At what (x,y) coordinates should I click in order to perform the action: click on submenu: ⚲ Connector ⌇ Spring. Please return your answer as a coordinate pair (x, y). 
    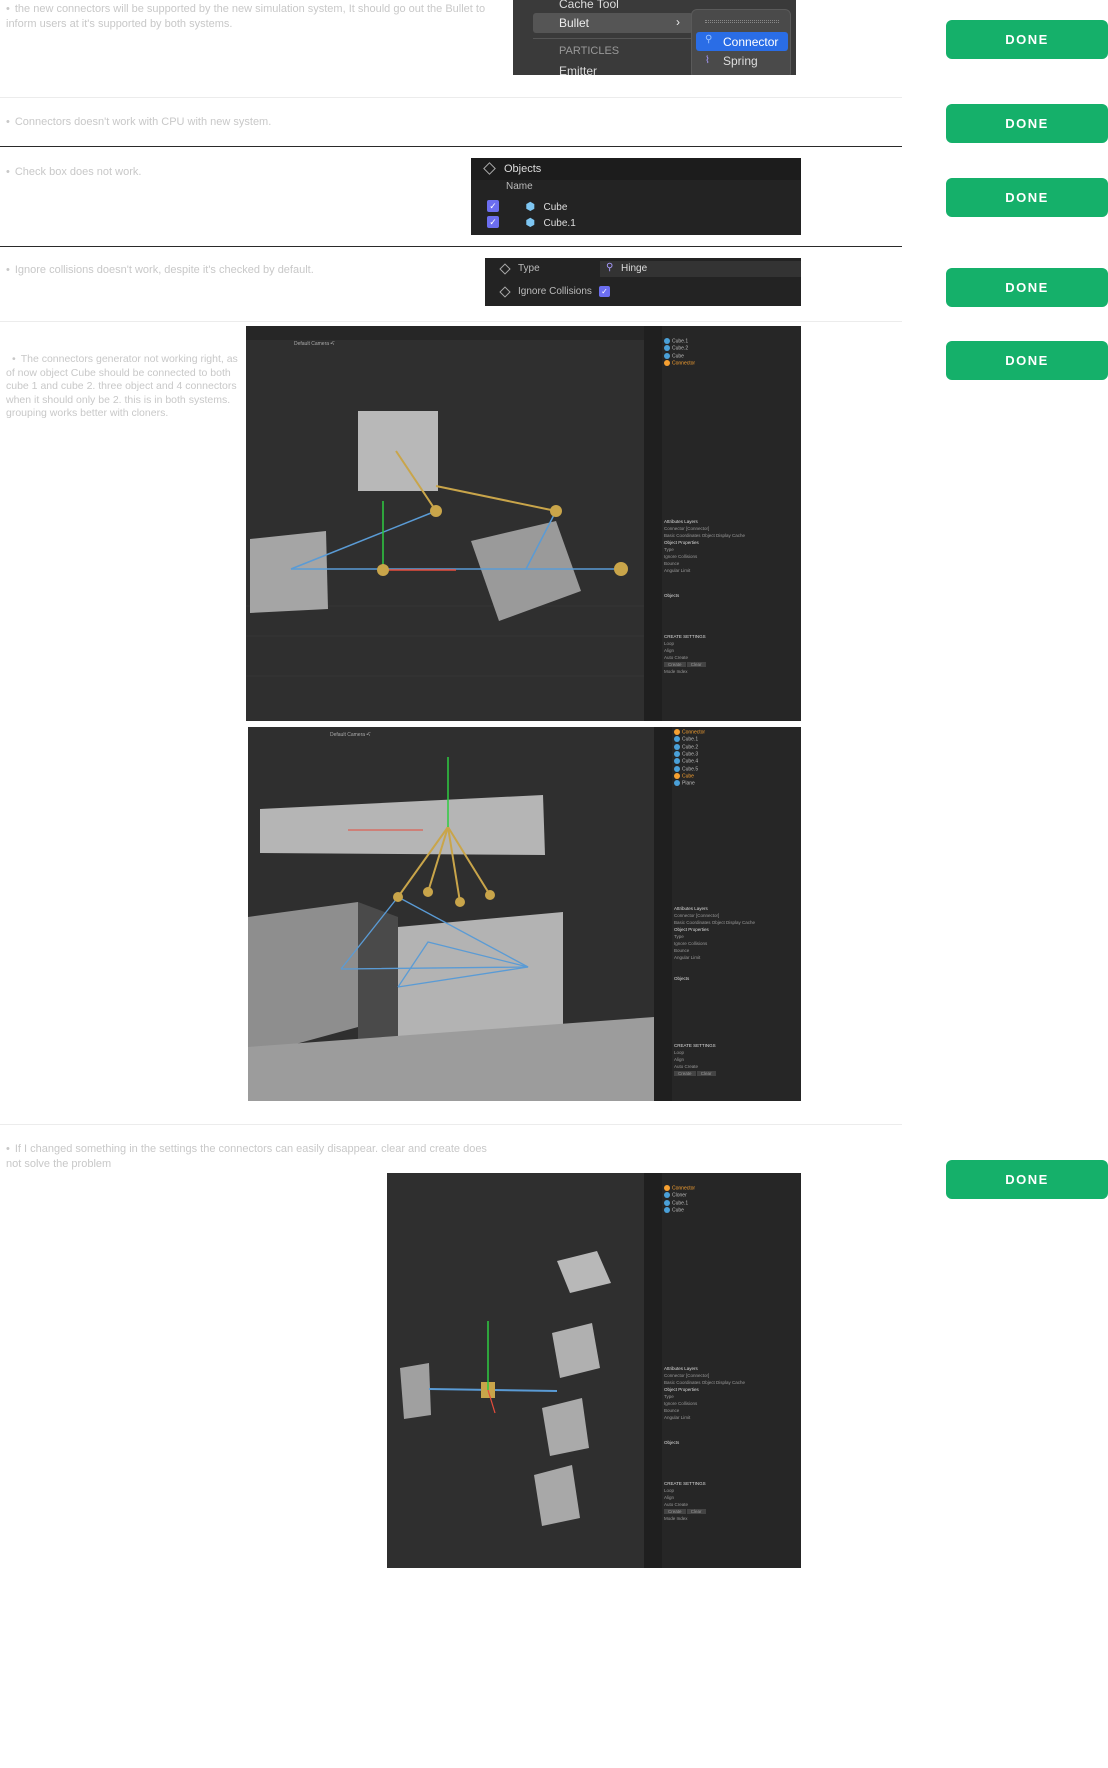
    Looking at the image, I should click on (741, 42).